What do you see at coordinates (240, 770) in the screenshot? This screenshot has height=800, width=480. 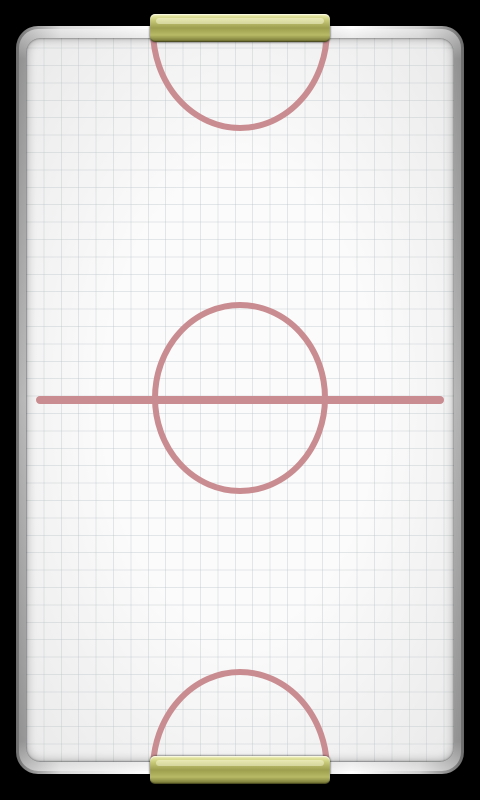 I see `goal-bottom` at bounding box center [240, 770].